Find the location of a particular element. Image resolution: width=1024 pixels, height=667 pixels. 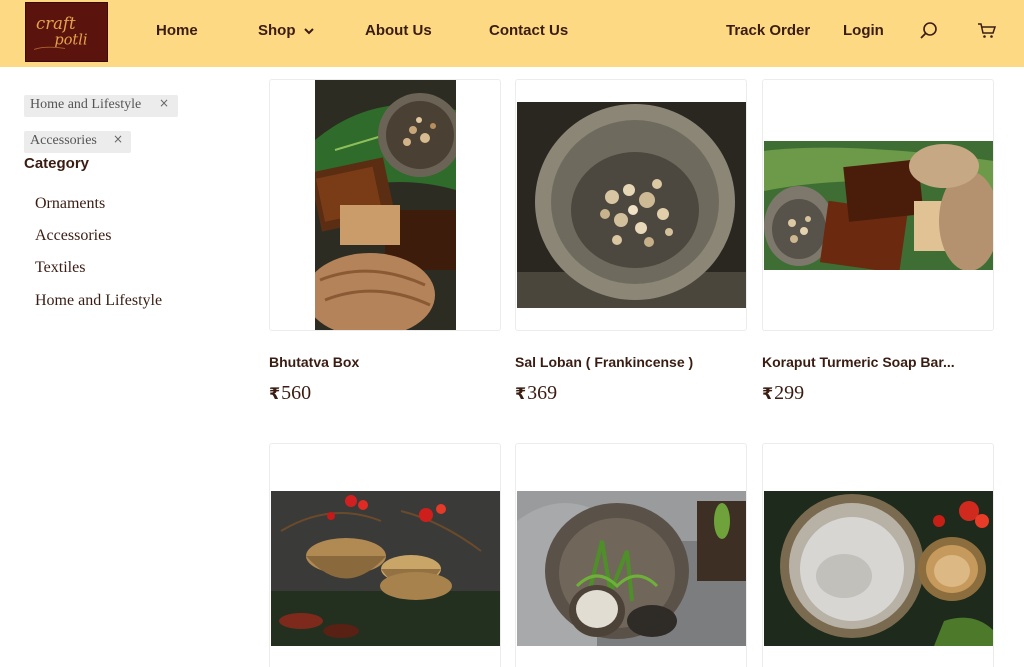

category-item-accessories: Accessories is located at coordinates (73, 236).